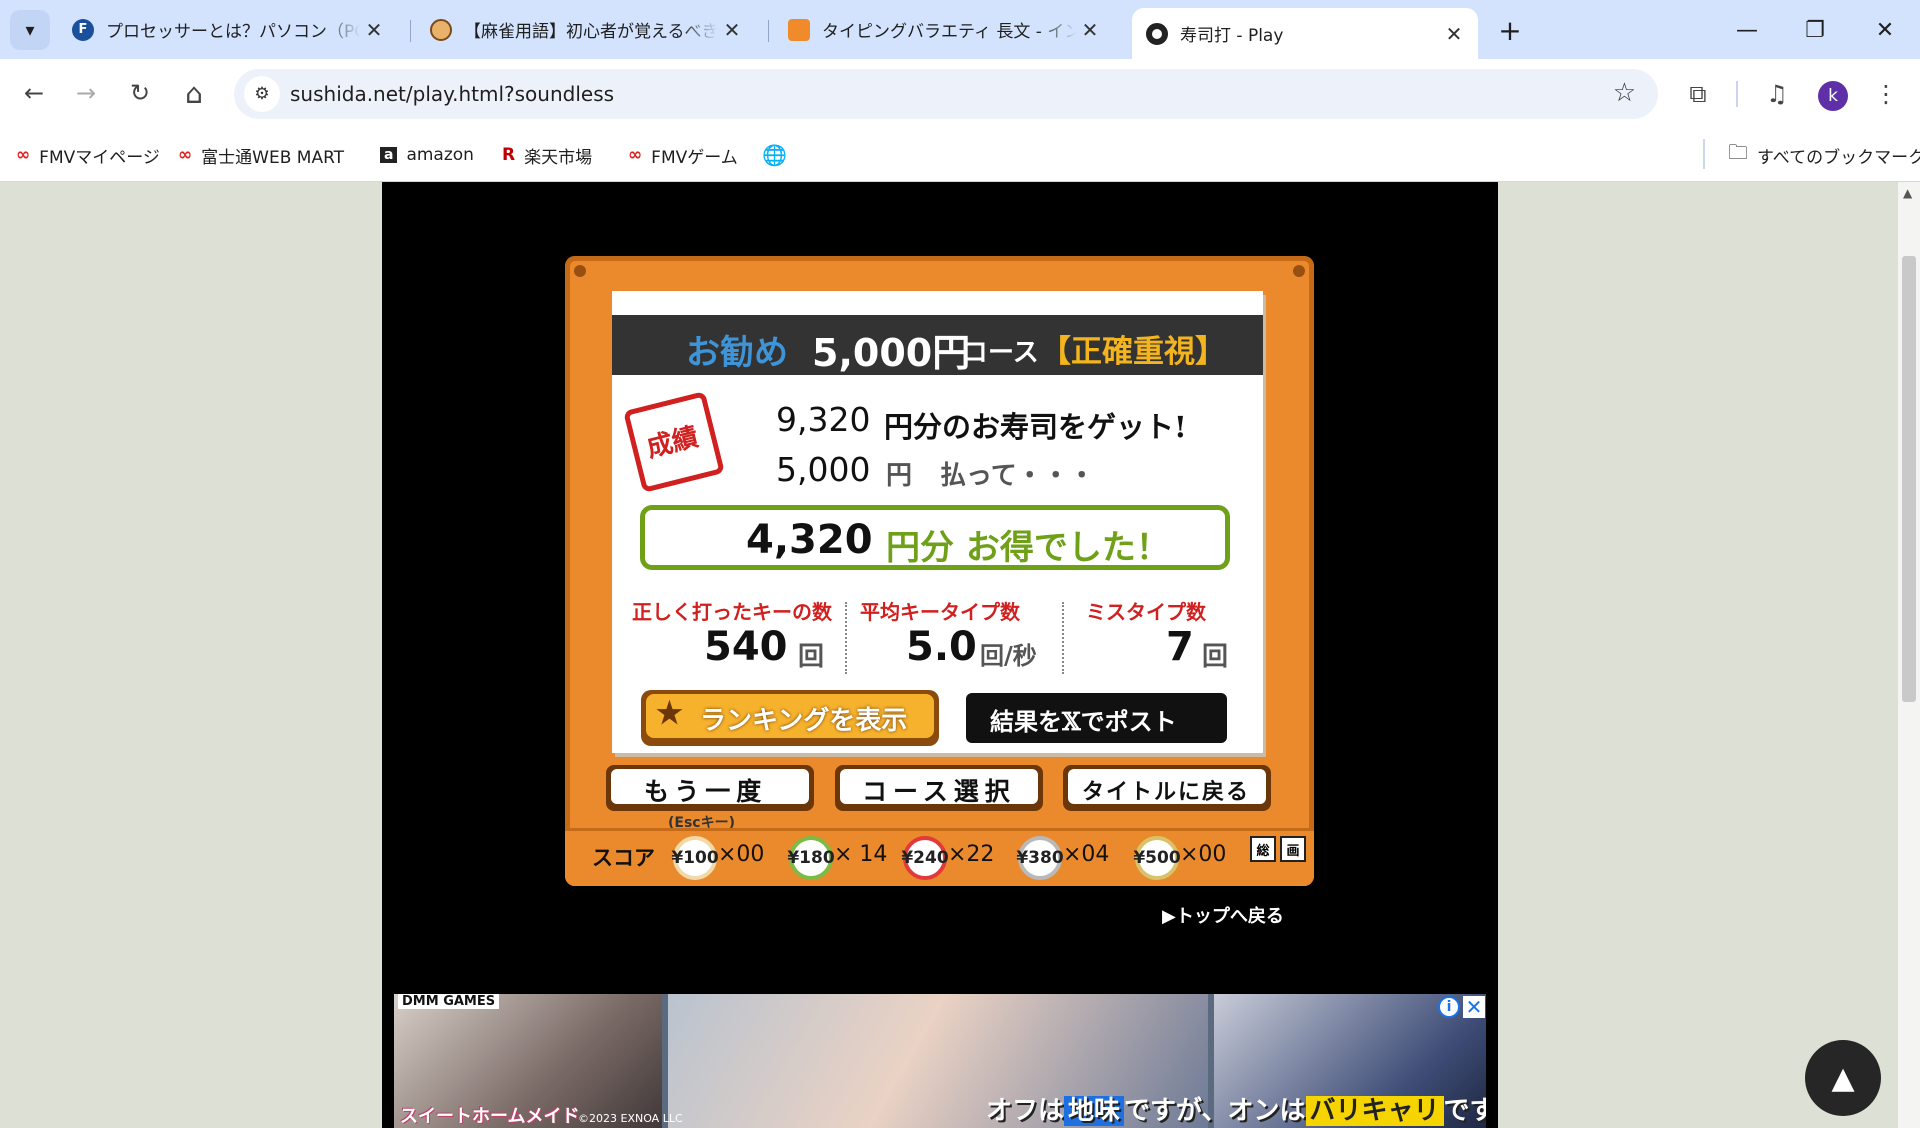 The width and height of the screenshot is (1920, 1128). Describe the element at coordinates (233, 32) in the screenshot. I see `tab-title: プロセッサーとは？パソコン（PC）の` at that location.